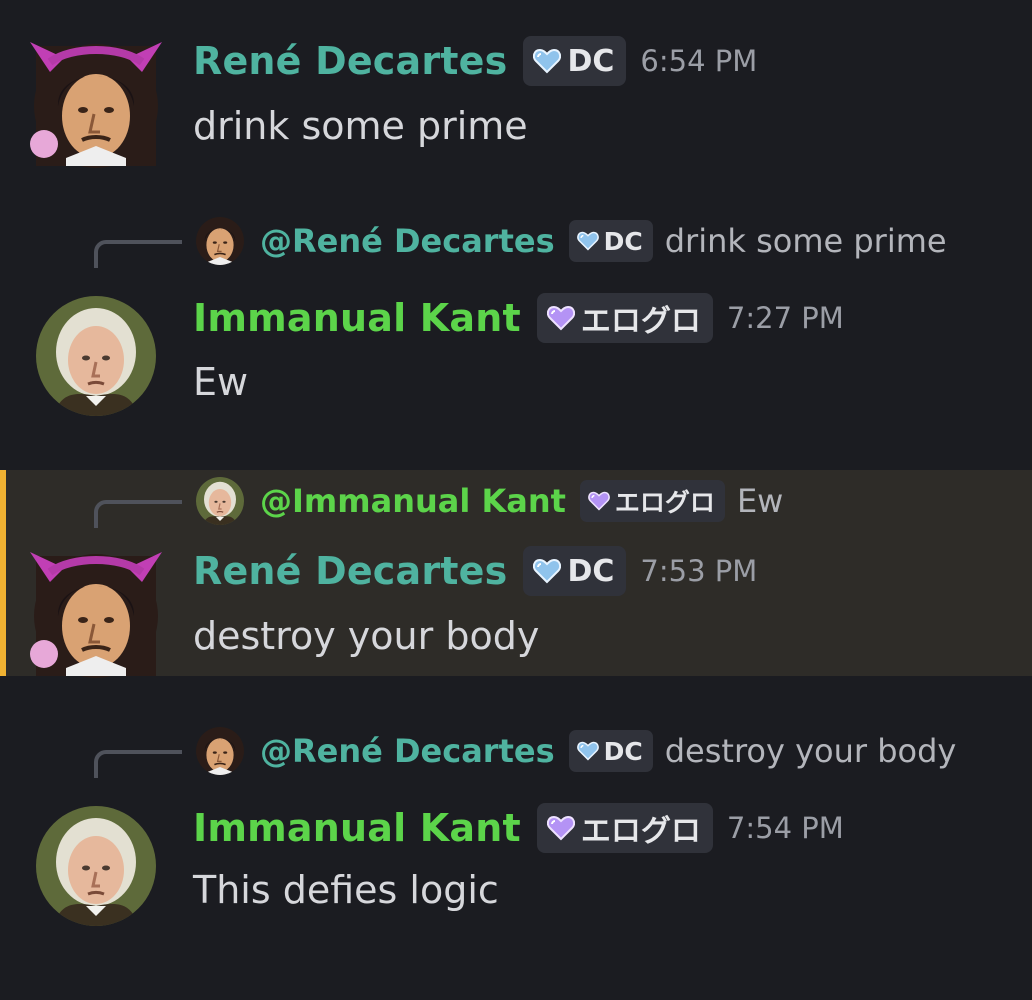 The height and width of the screenshot is (1000, 1032). What do you see at coordinates (360, 126) in the screenshot?
I see `message-text: drink some prime` at bounding box center [360, 126].